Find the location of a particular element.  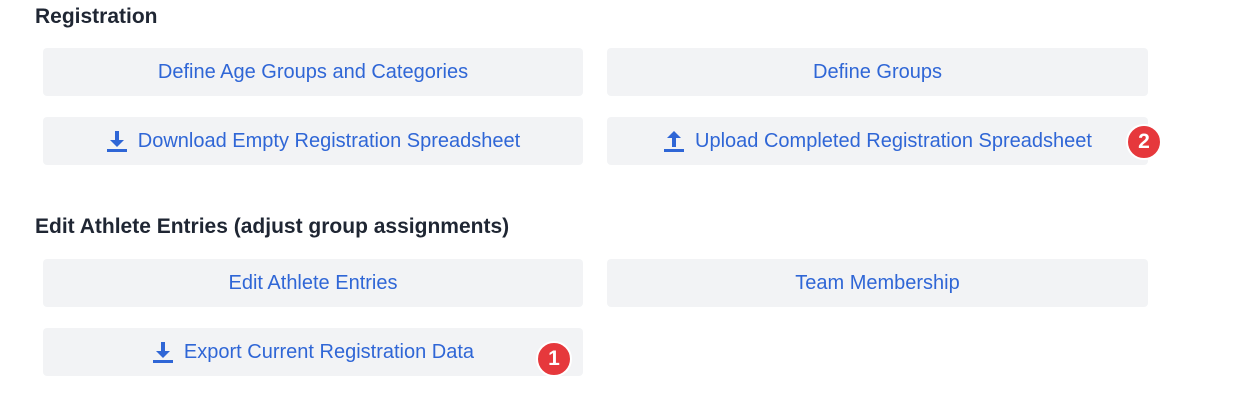

define-age-groups-button: Define Age Groups and Categories is located at coordinates (313, 72).